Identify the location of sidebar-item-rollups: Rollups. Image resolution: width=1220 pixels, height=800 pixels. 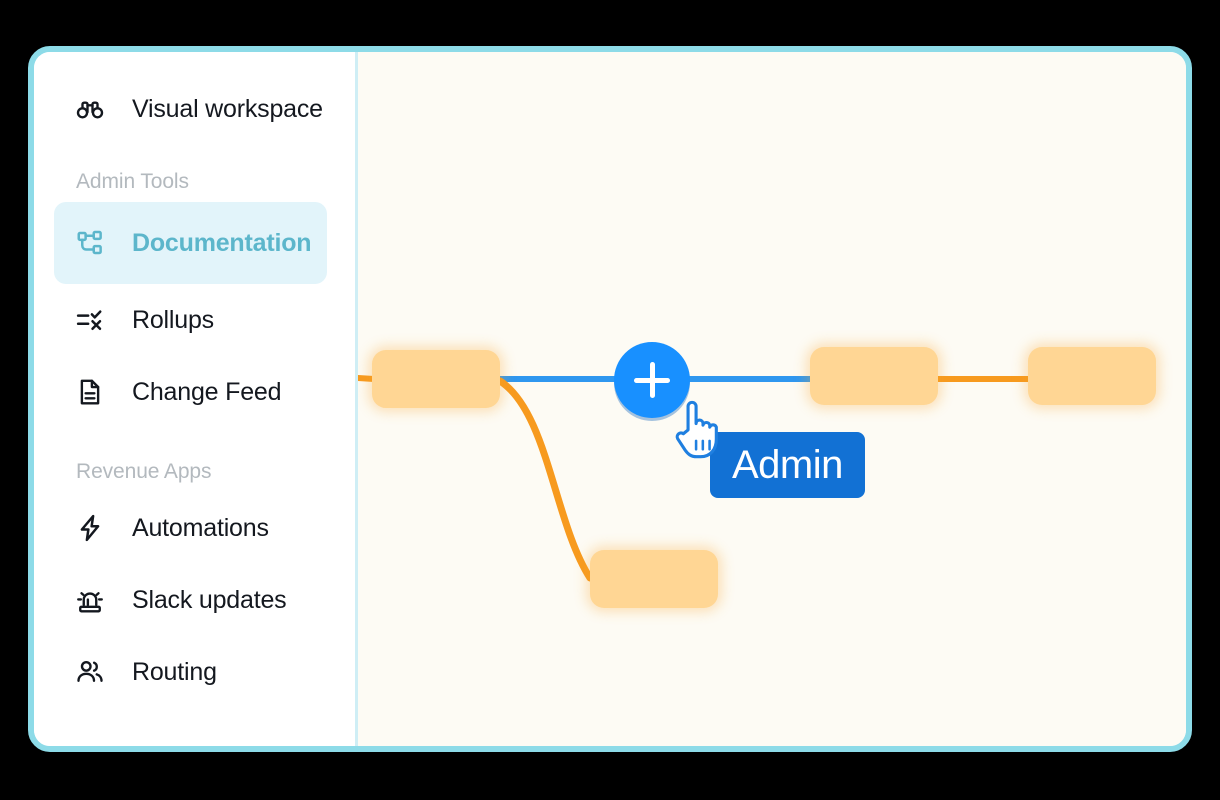
(194, 320).